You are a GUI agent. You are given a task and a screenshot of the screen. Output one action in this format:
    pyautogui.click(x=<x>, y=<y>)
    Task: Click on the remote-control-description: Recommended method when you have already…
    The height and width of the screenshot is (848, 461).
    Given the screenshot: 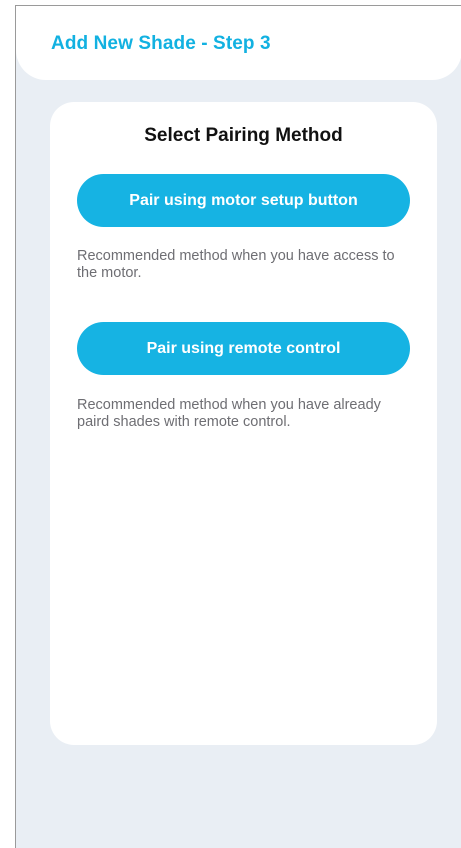 What is the action you would take?
    pyautogui.click(x=229, y=413)
    